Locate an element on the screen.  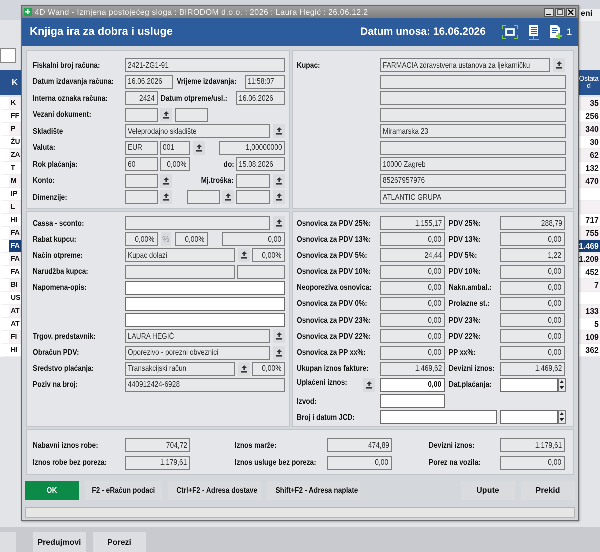
table-cell: 362 is located at coordinates (589, 350).